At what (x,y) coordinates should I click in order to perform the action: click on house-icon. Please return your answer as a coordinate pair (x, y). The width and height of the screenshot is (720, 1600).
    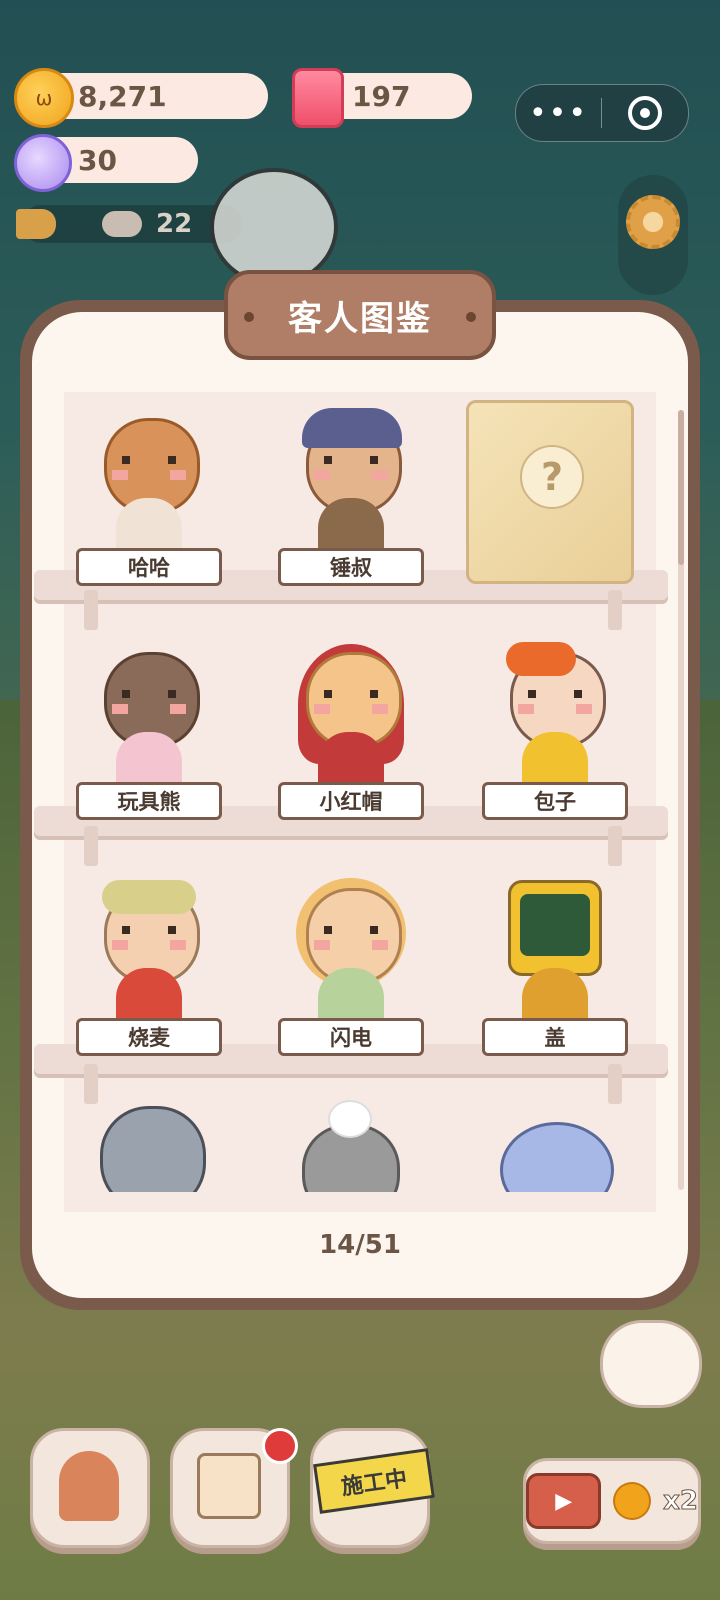
    Looking at the image, I should click on (89, 1486).